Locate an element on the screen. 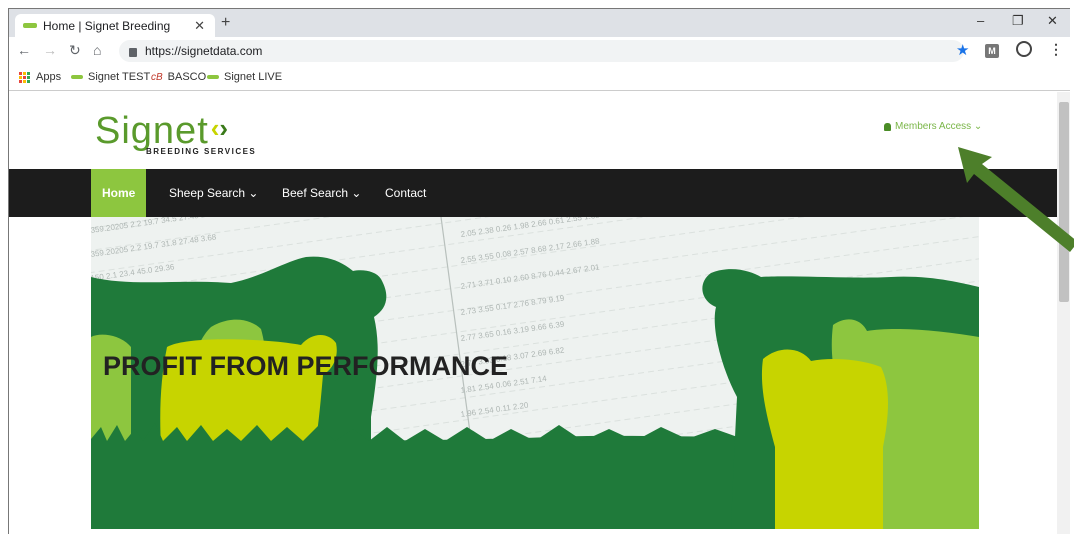 The height and width of the screenshot is (534, 1074). reload-icon: ↻ is located at coordinates (75, 50).